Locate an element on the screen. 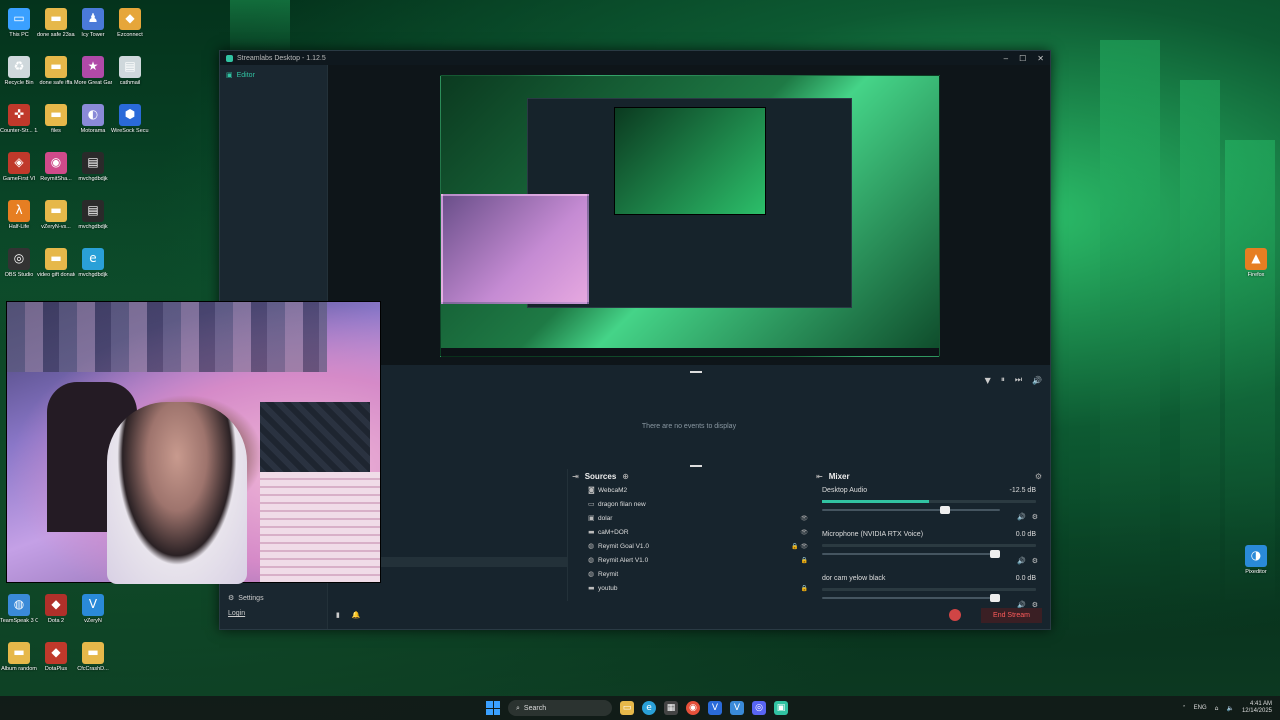 The height and width of the screenshot is (720, 1280). desktop-icon: ▭ This PC is located at coordinates (19, 23).